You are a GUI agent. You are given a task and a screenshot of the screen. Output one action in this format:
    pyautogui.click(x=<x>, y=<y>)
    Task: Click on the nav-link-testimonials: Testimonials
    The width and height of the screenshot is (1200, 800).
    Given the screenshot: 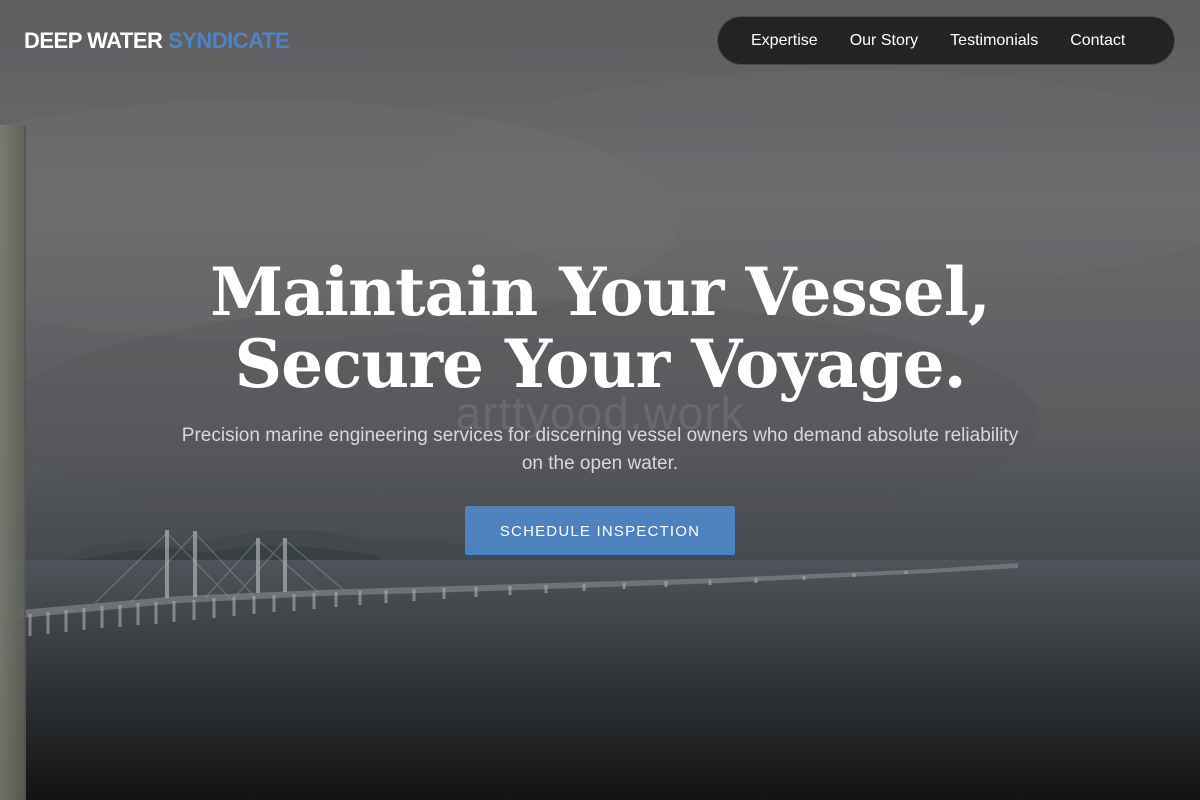 What is the action you would take?
    pyautogui.click(x=994, y=41)
    